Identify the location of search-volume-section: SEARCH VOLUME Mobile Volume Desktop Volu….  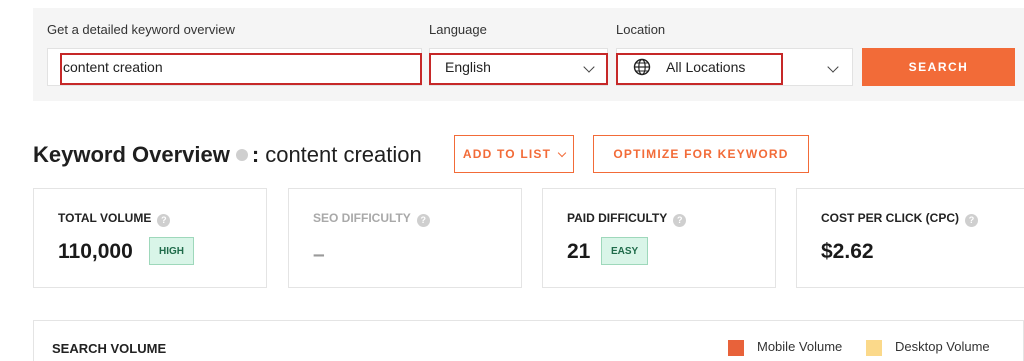
(528, 340).